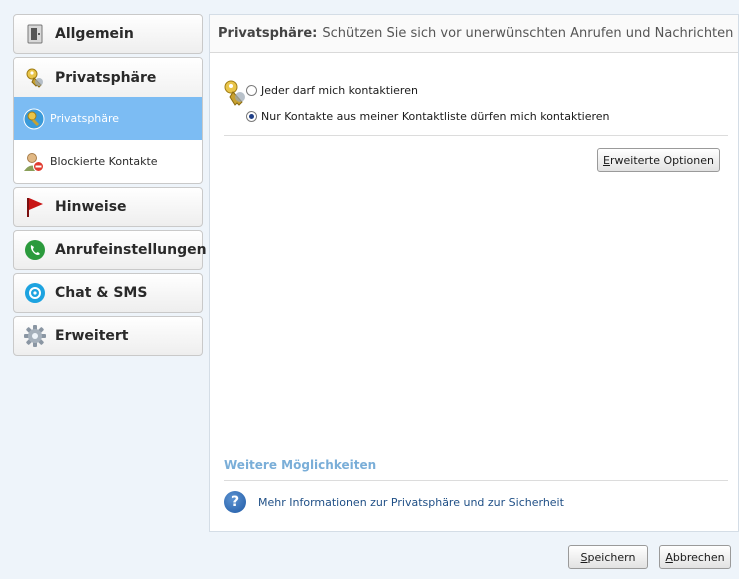  I want to click on sidebar-item-general: Allgemein, so click(108, 34).